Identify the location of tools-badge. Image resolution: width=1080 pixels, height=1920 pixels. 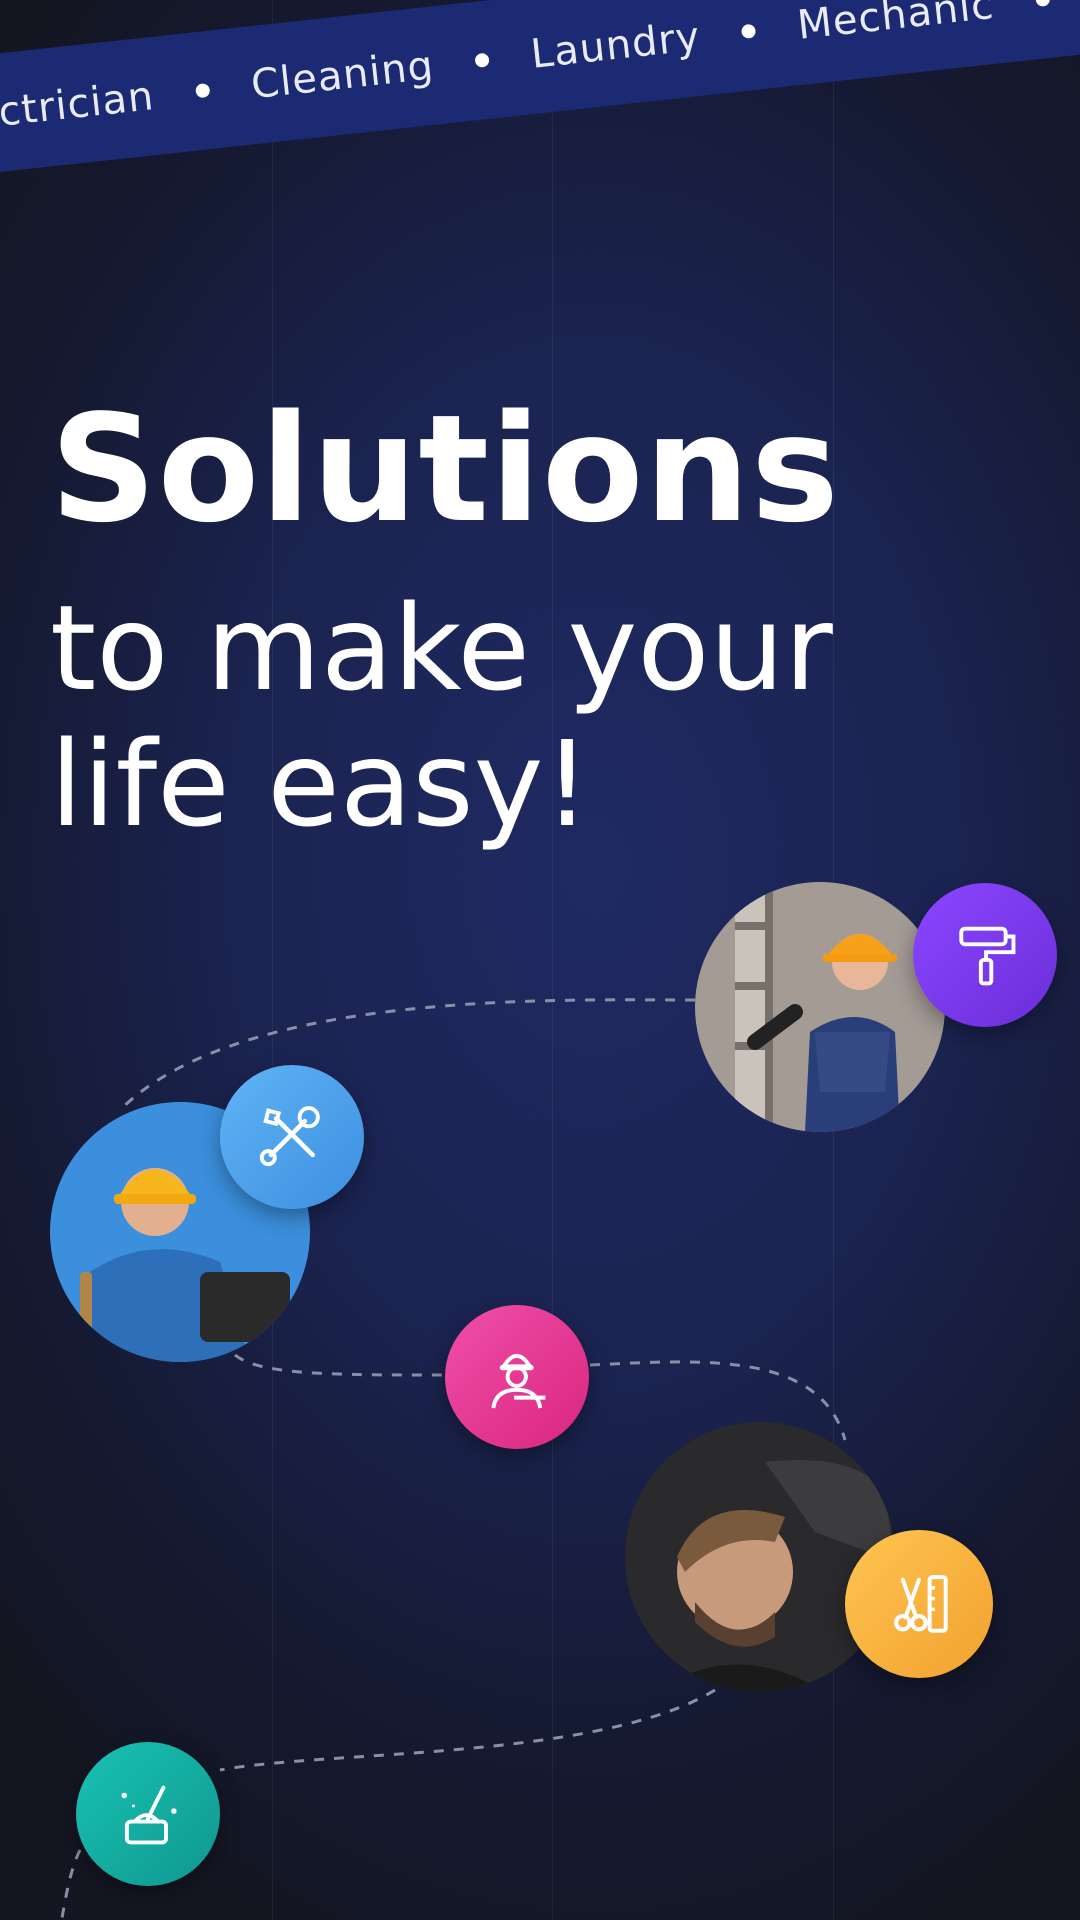
(292, 1137).